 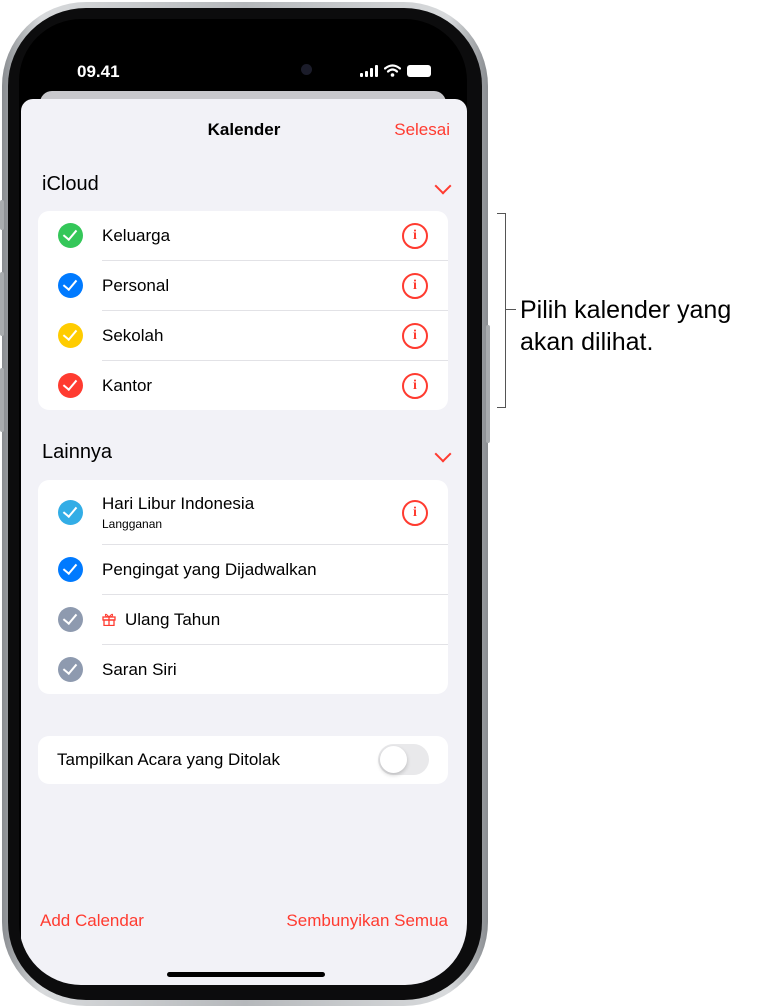 I want to click on done-button: Selesai, so click(x=422, y=130).